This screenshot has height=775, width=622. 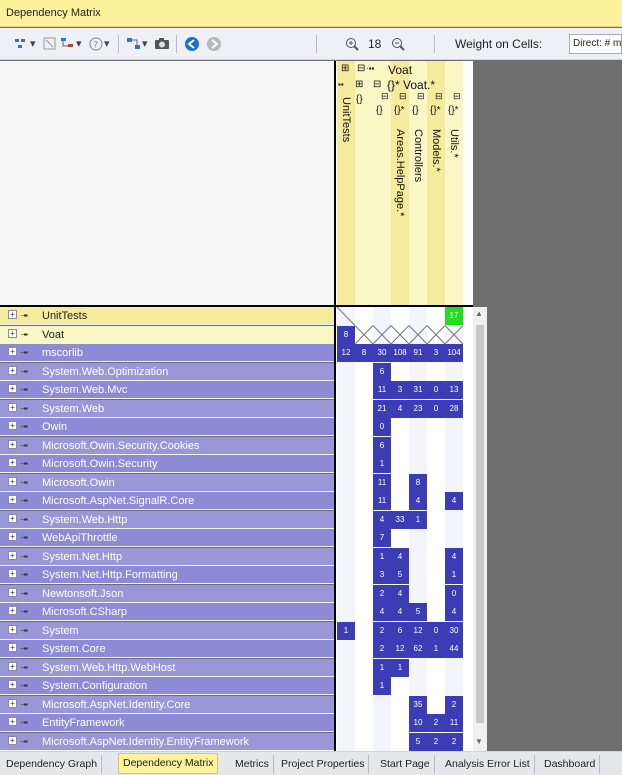 I want to click on document-tab: Dependency Matrix, so click(x=168, y=763).